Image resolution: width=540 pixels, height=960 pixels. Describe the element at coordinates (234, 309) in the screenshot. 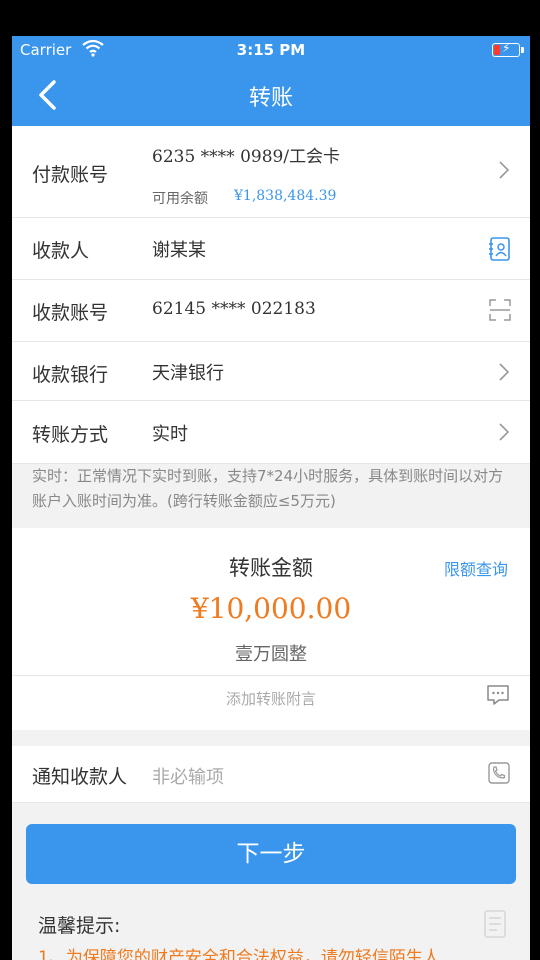

I see `payee-account-value: 62145 **** 022183` at that location.